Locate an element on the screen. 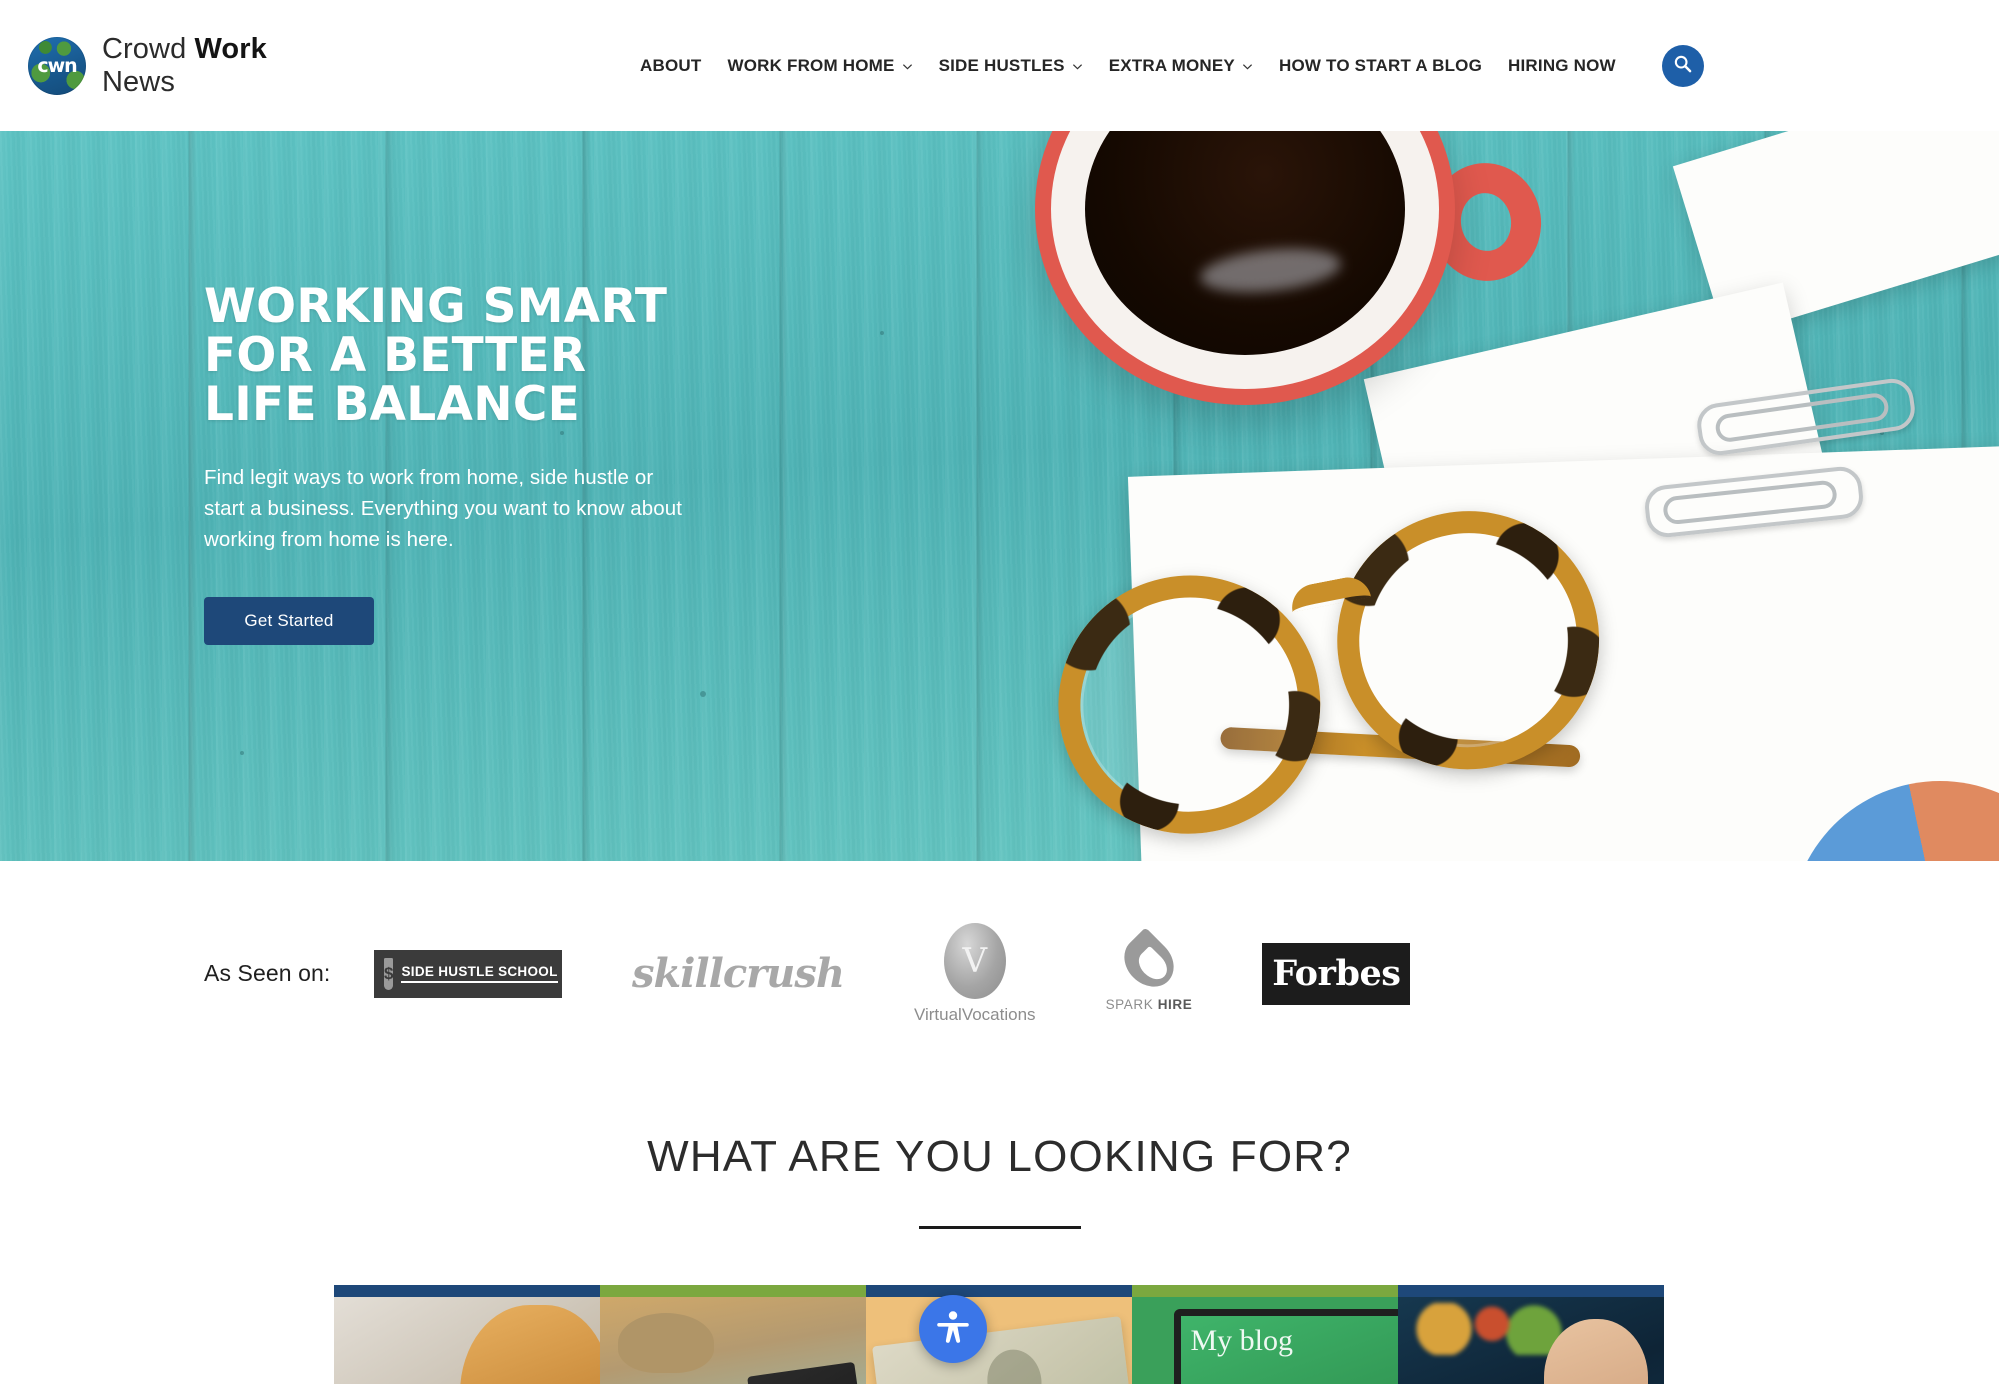 The image size is (1999, 1384). laptop-screen-graphic: My blog is located at coordinates (1285, 1346).